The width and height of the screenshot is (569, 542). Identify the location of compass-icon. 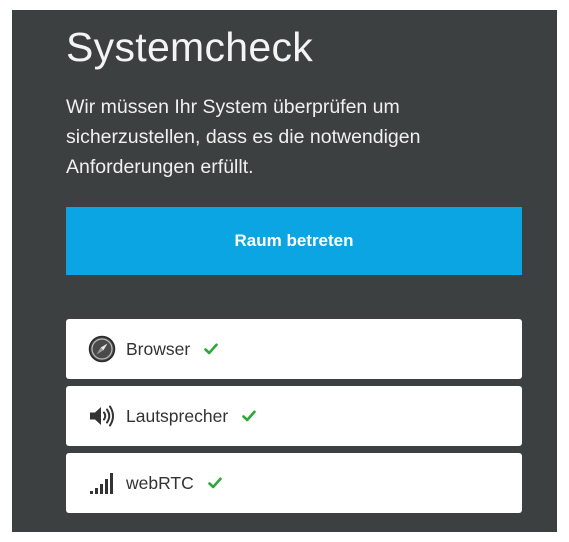
(102, 349).